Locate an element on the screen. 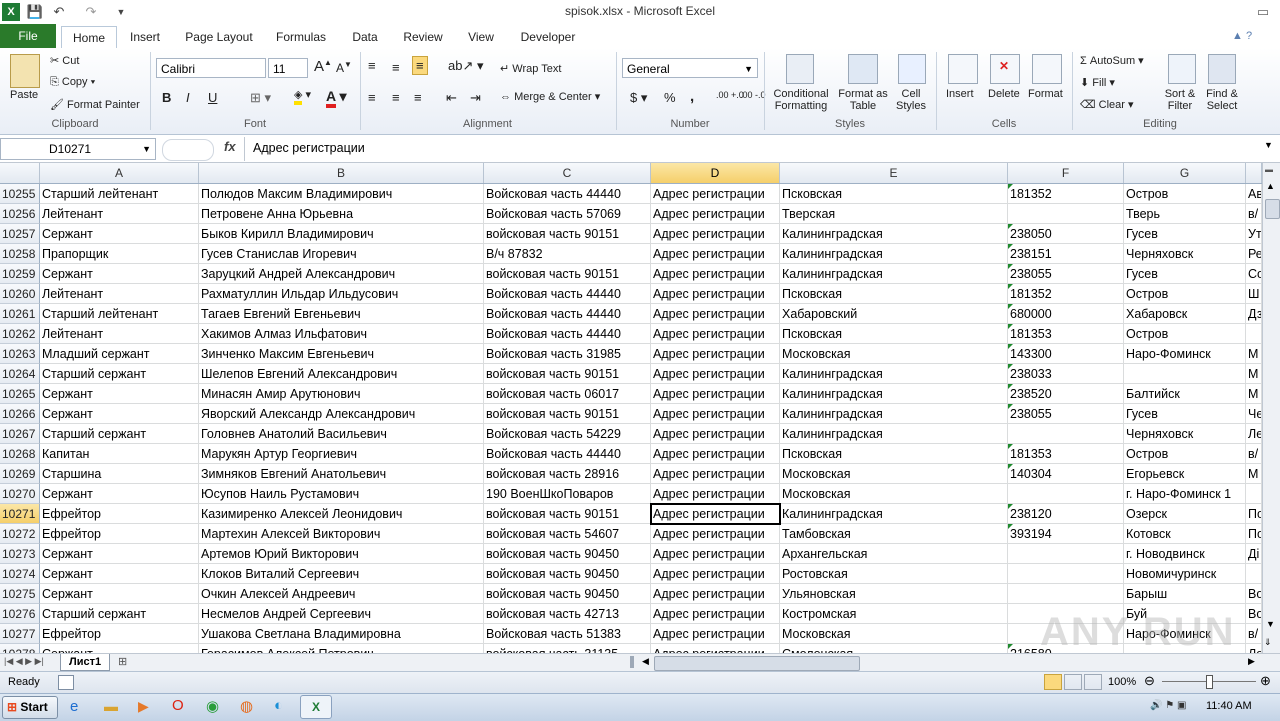  horizontal-scroll-thumb is located at coordinates (757, 663).